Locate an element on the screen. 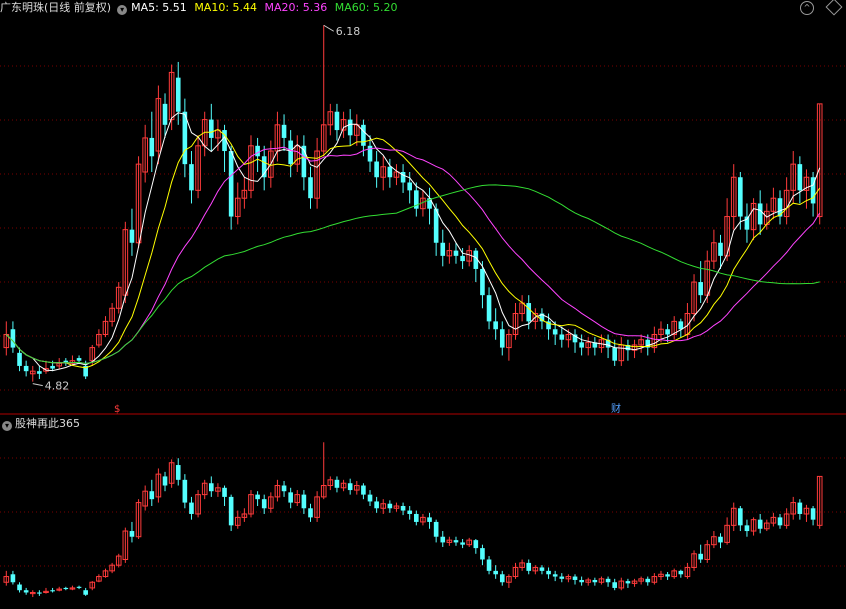  event-marker-finance: 财 is located at coordinates (616, 408).